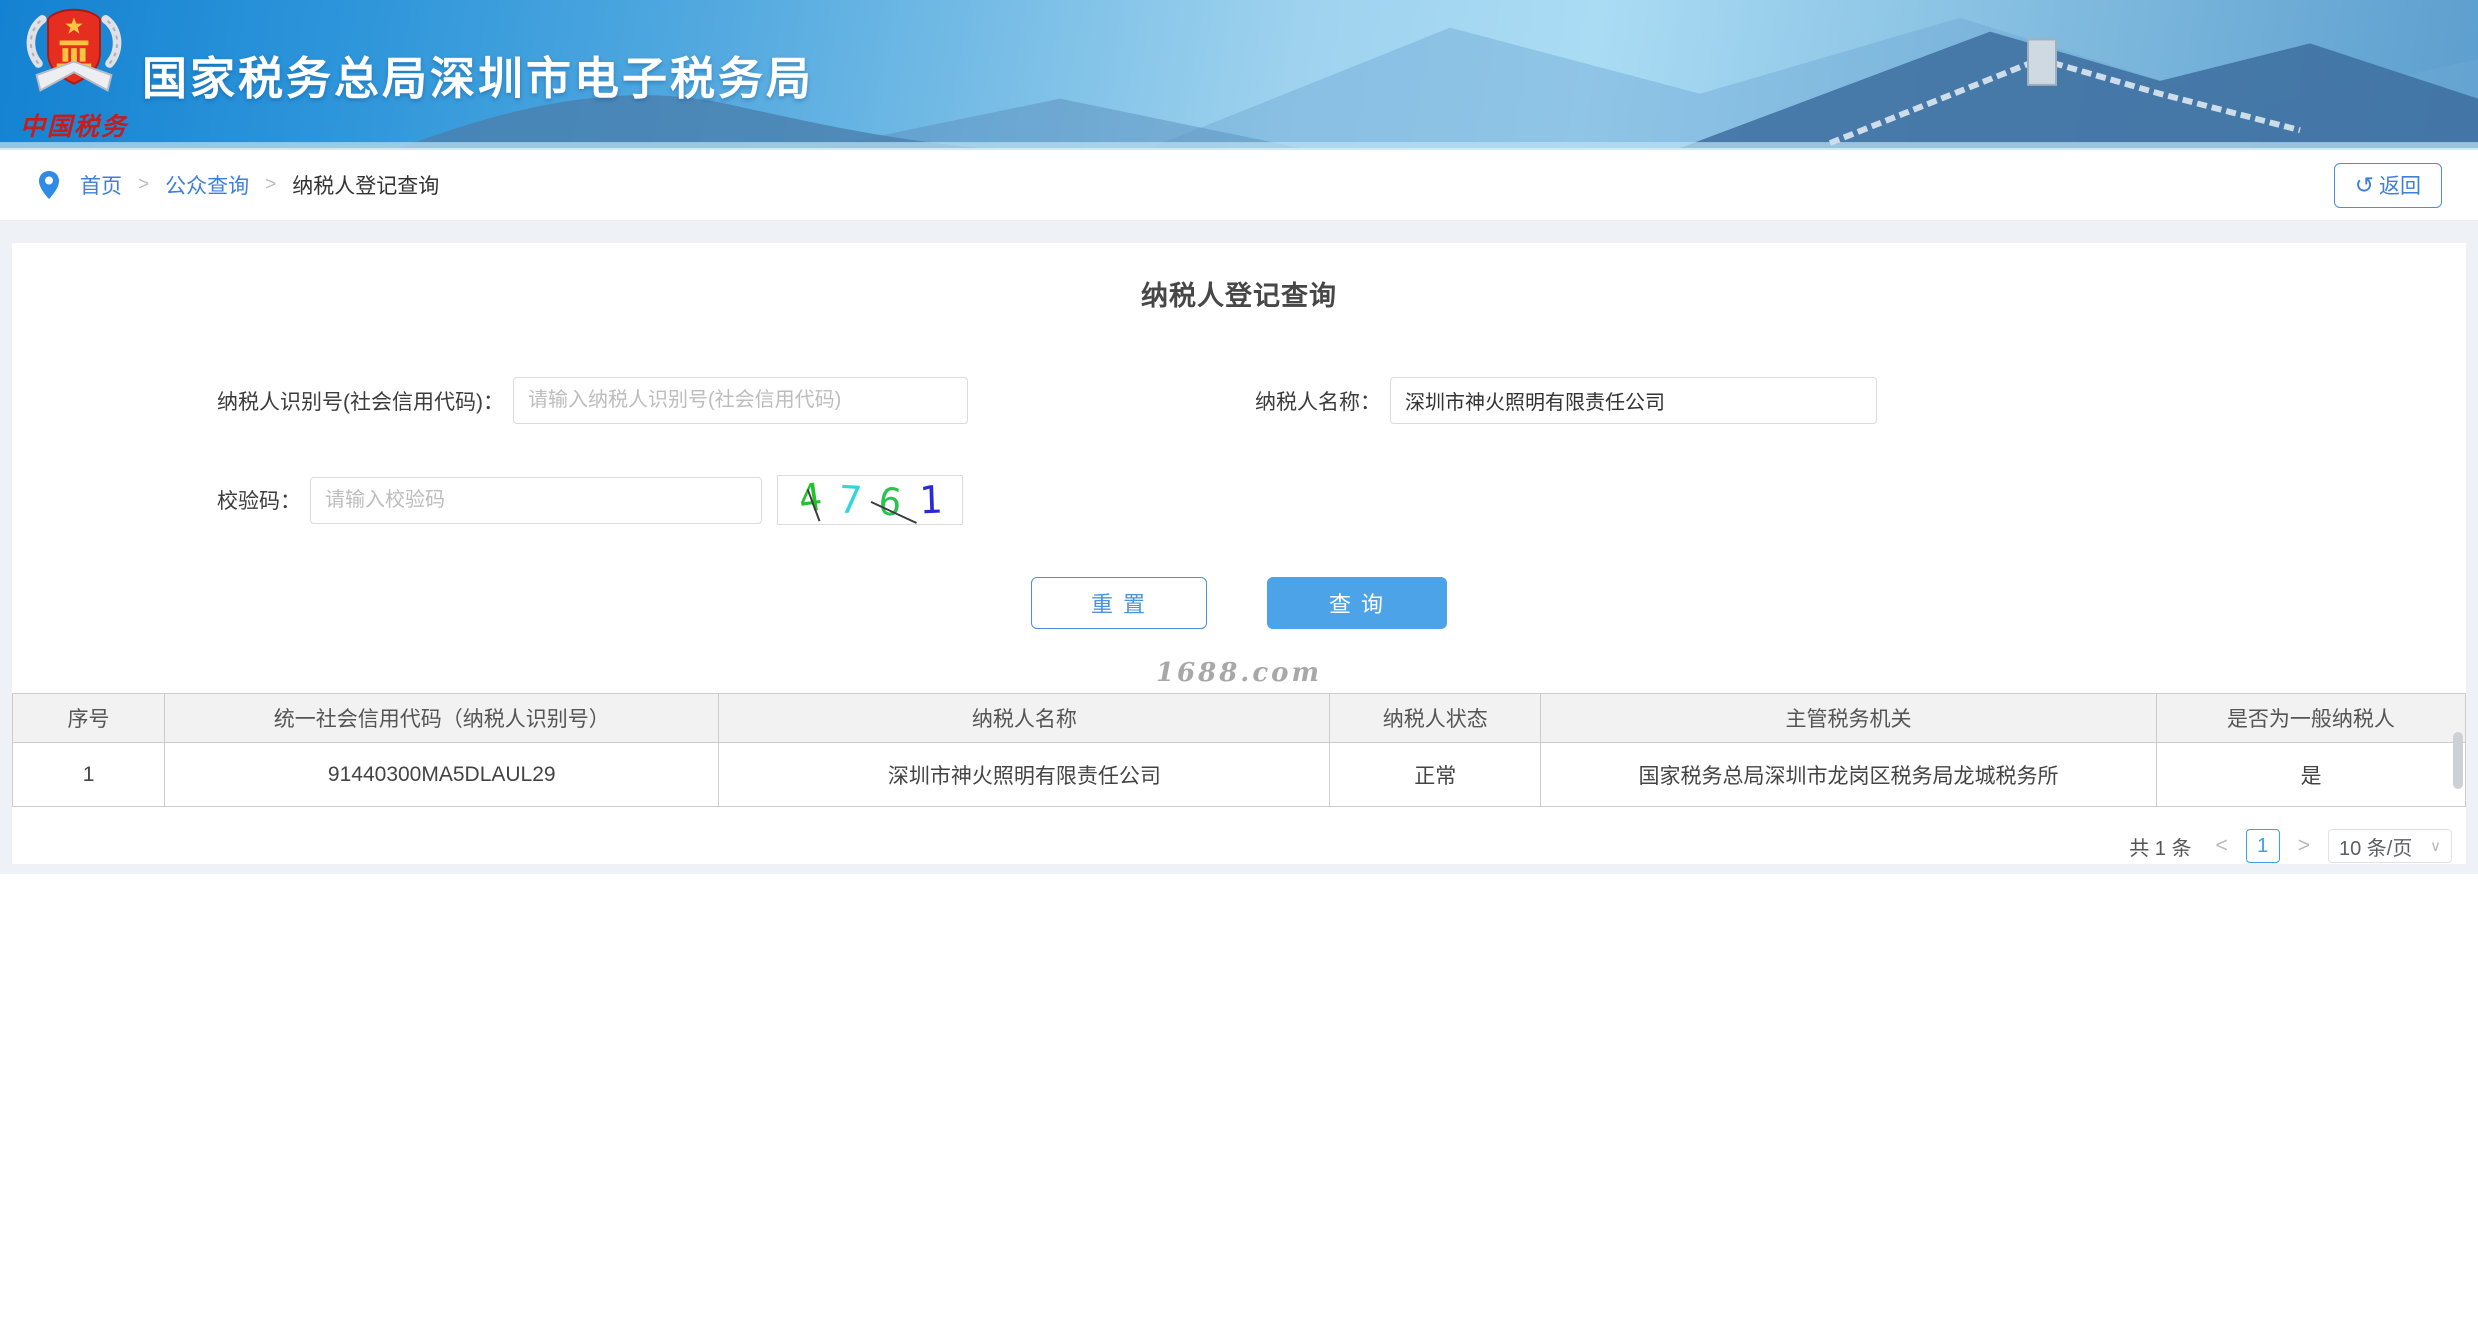  Describe the element at coordinates (442, 718) in the screenshot. I see `col-credit-code: 统一社会信用代码（纳税人识别号）` at that location.